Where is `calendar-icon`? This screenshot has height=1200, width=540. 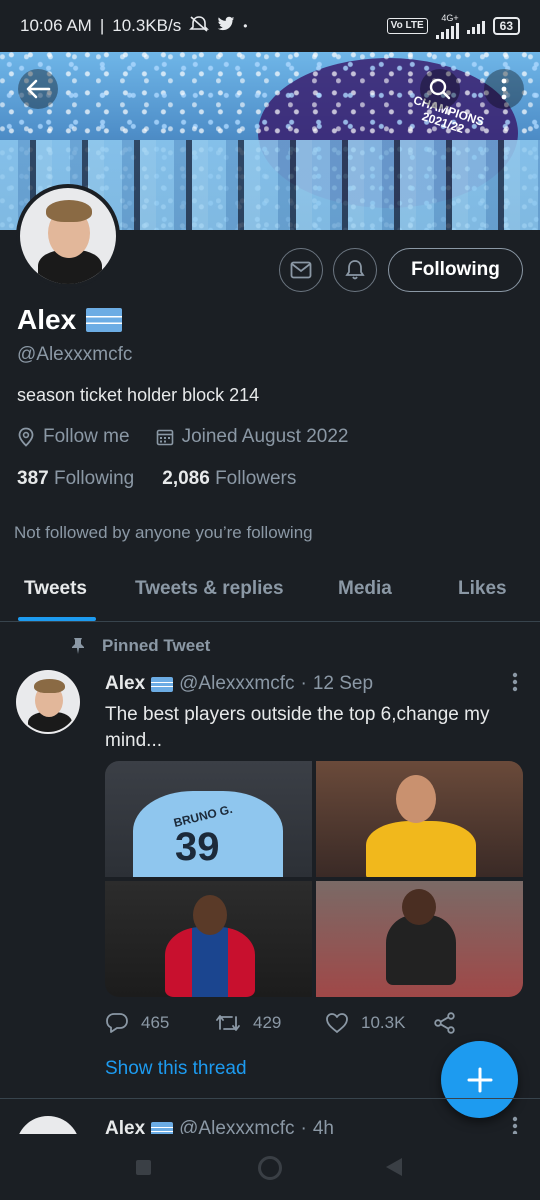 calendar-icon is located at coordinates (164, 437).